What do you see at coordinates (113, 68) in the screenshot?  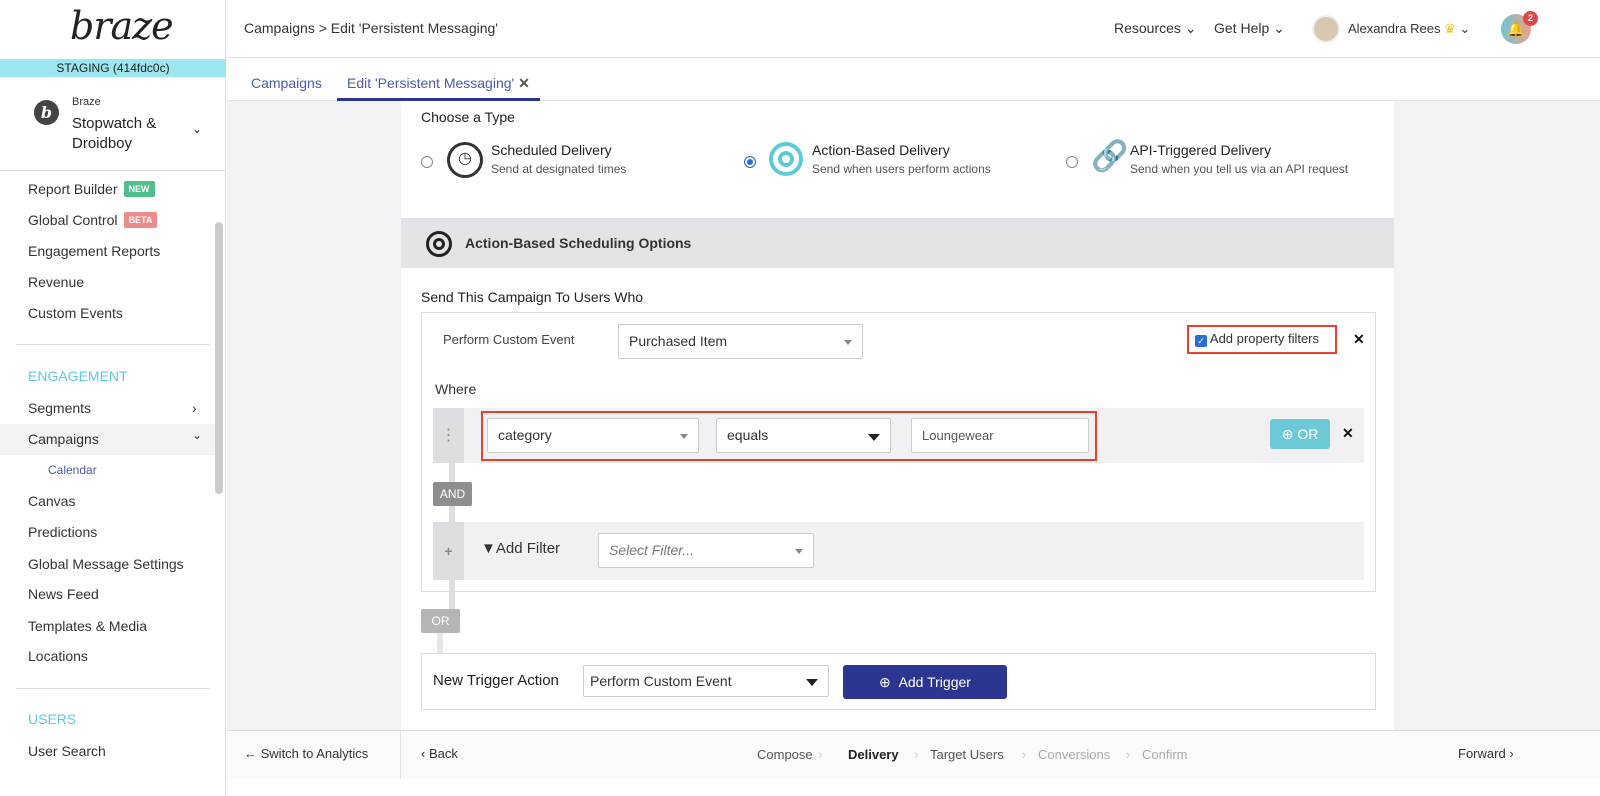 I see `environment-banner: STAGING (414fdc0c)` at bounding box center [113, 68].